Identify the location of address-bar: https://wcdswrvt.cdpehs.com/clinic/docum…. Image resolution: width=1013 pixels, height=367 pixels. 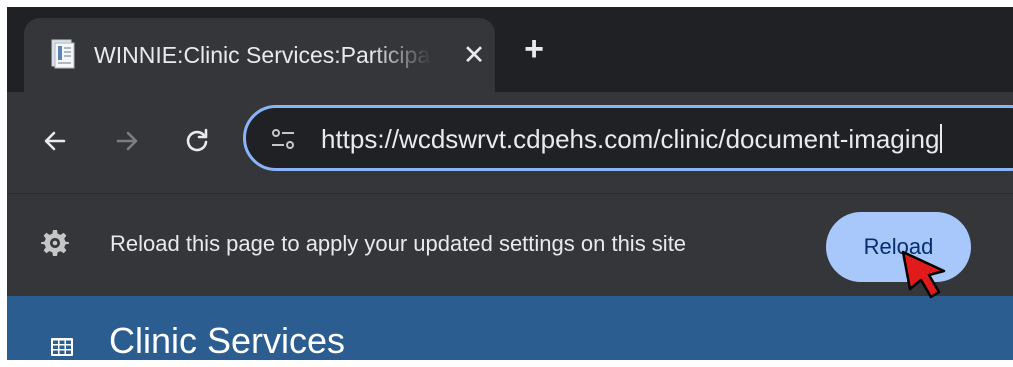
(628, 138).